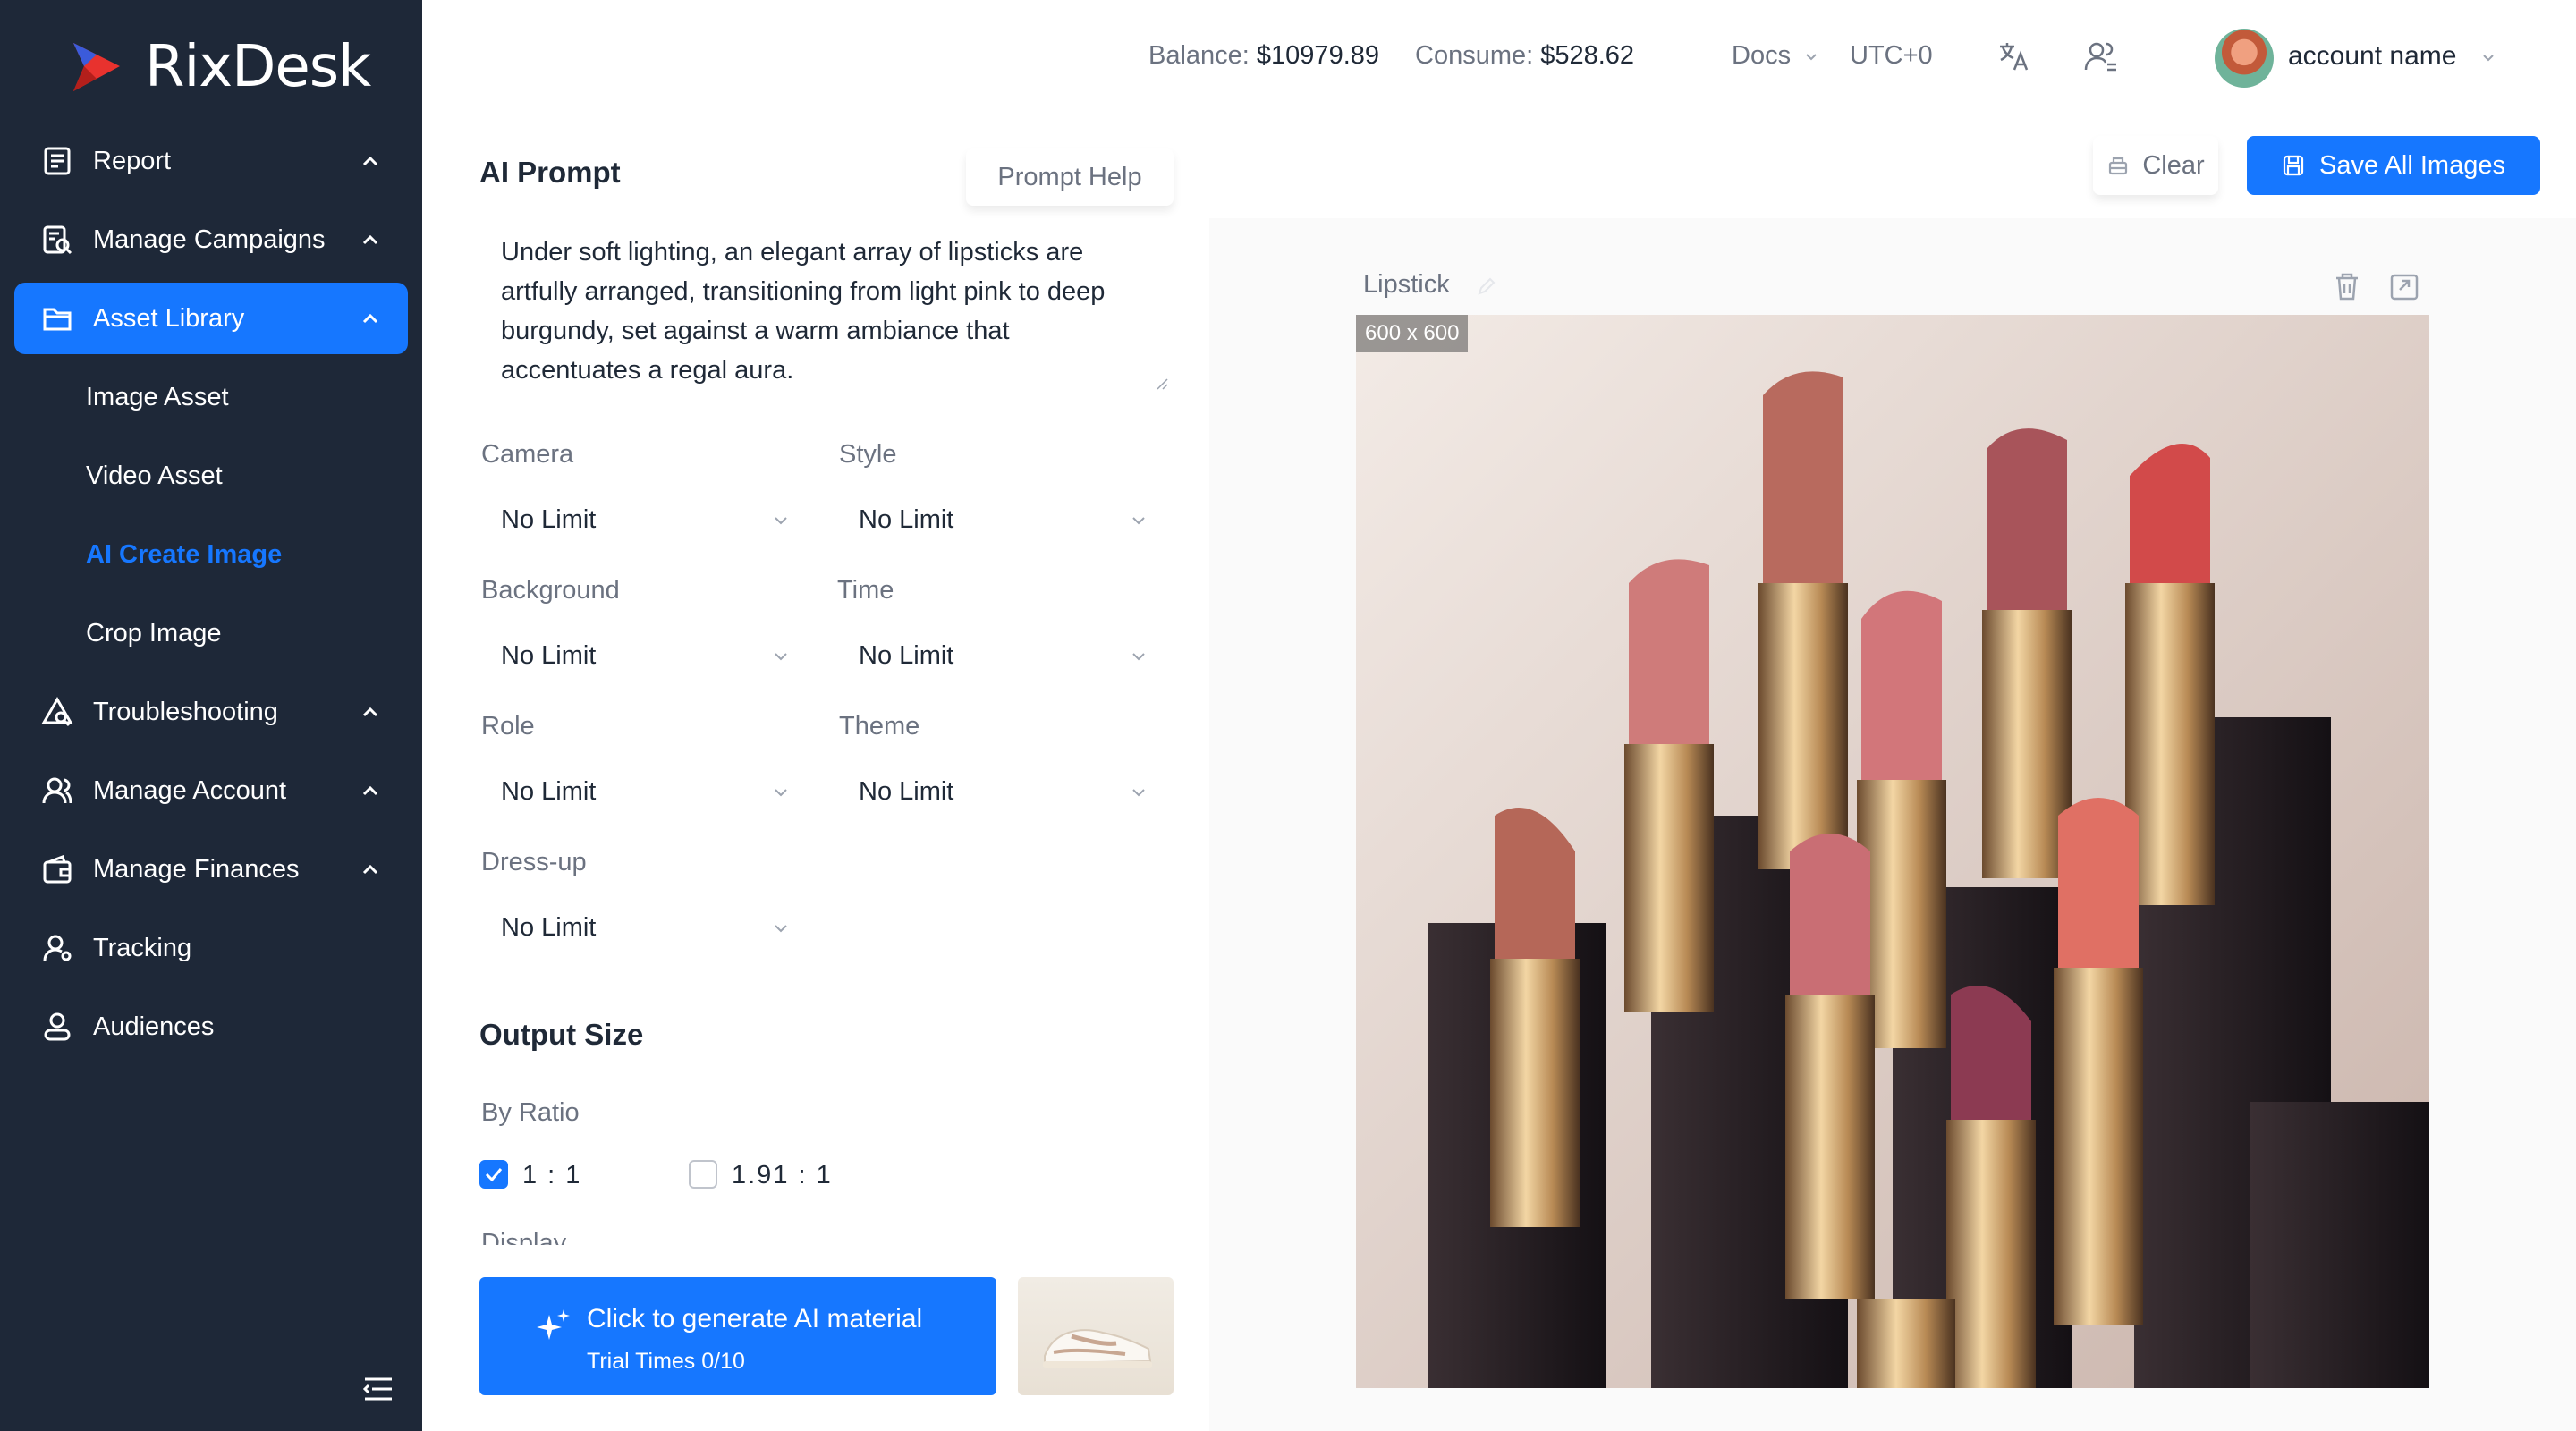  What do you see at coordinates (2100, 57) in the screenshot?
I see `user-switch-icon` at bounding box center [2100, 57].